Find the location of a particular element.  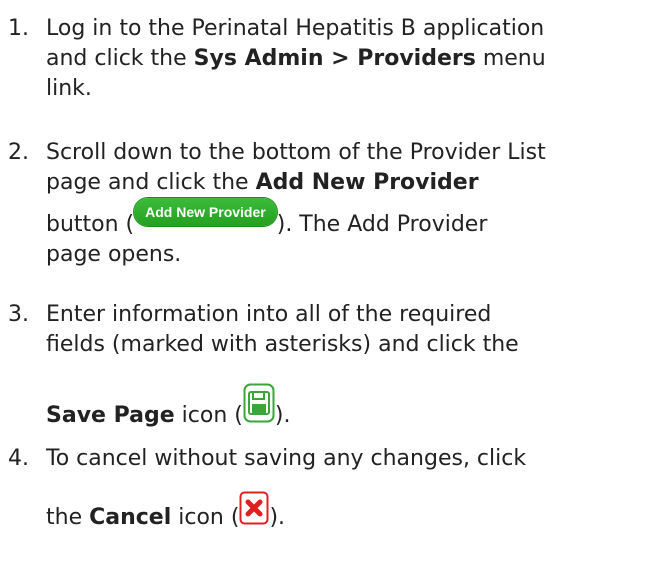

step-line: the Cancel icon (). is located at coordinates (356, 511).